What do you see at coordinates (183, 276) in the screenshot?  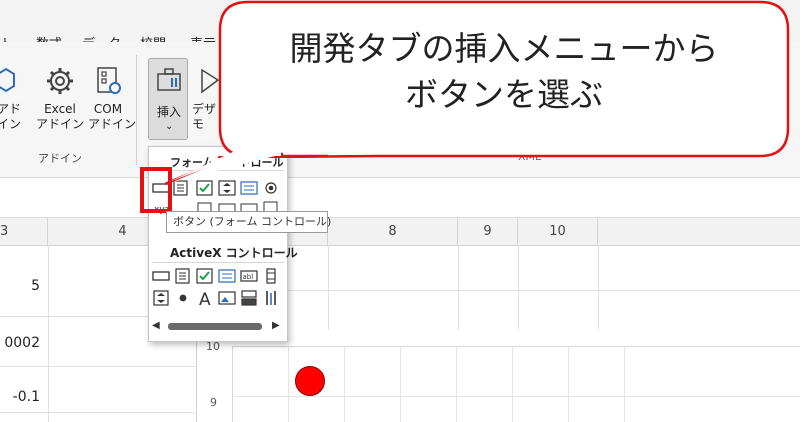 I see `activex-combobox-icon` at bounding box center [183, 276].